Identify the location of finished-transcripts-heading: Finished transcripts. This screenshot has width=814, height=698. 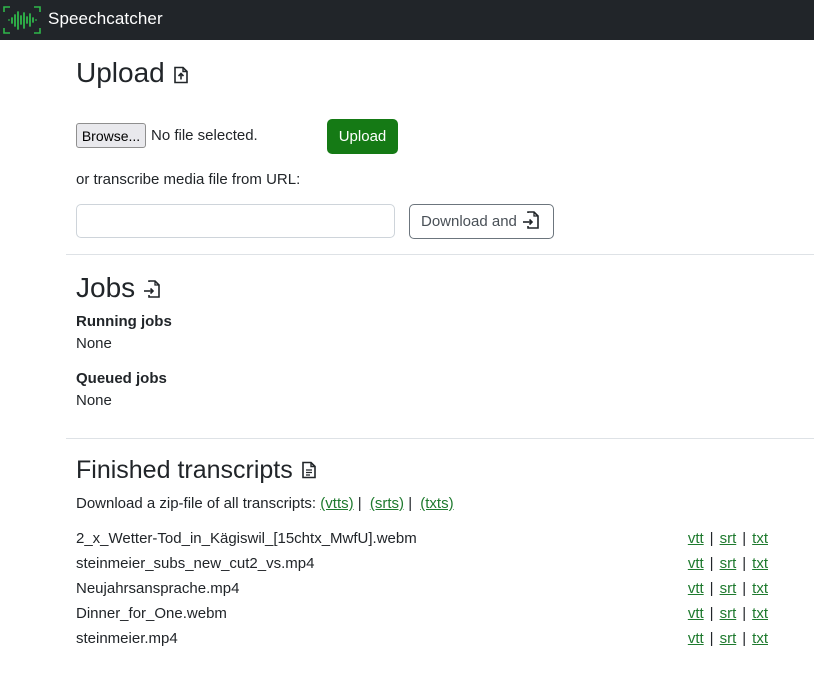
(196, 471).